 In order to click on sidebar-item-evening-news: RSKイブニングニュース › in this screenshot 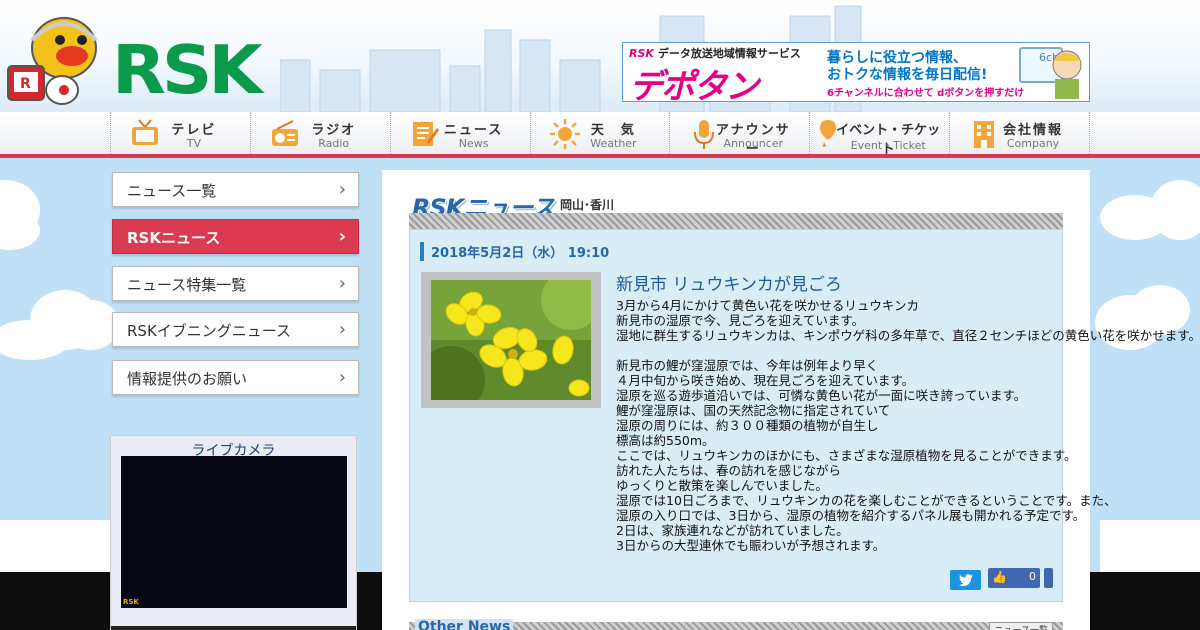, I will do `click(235, 329)`.